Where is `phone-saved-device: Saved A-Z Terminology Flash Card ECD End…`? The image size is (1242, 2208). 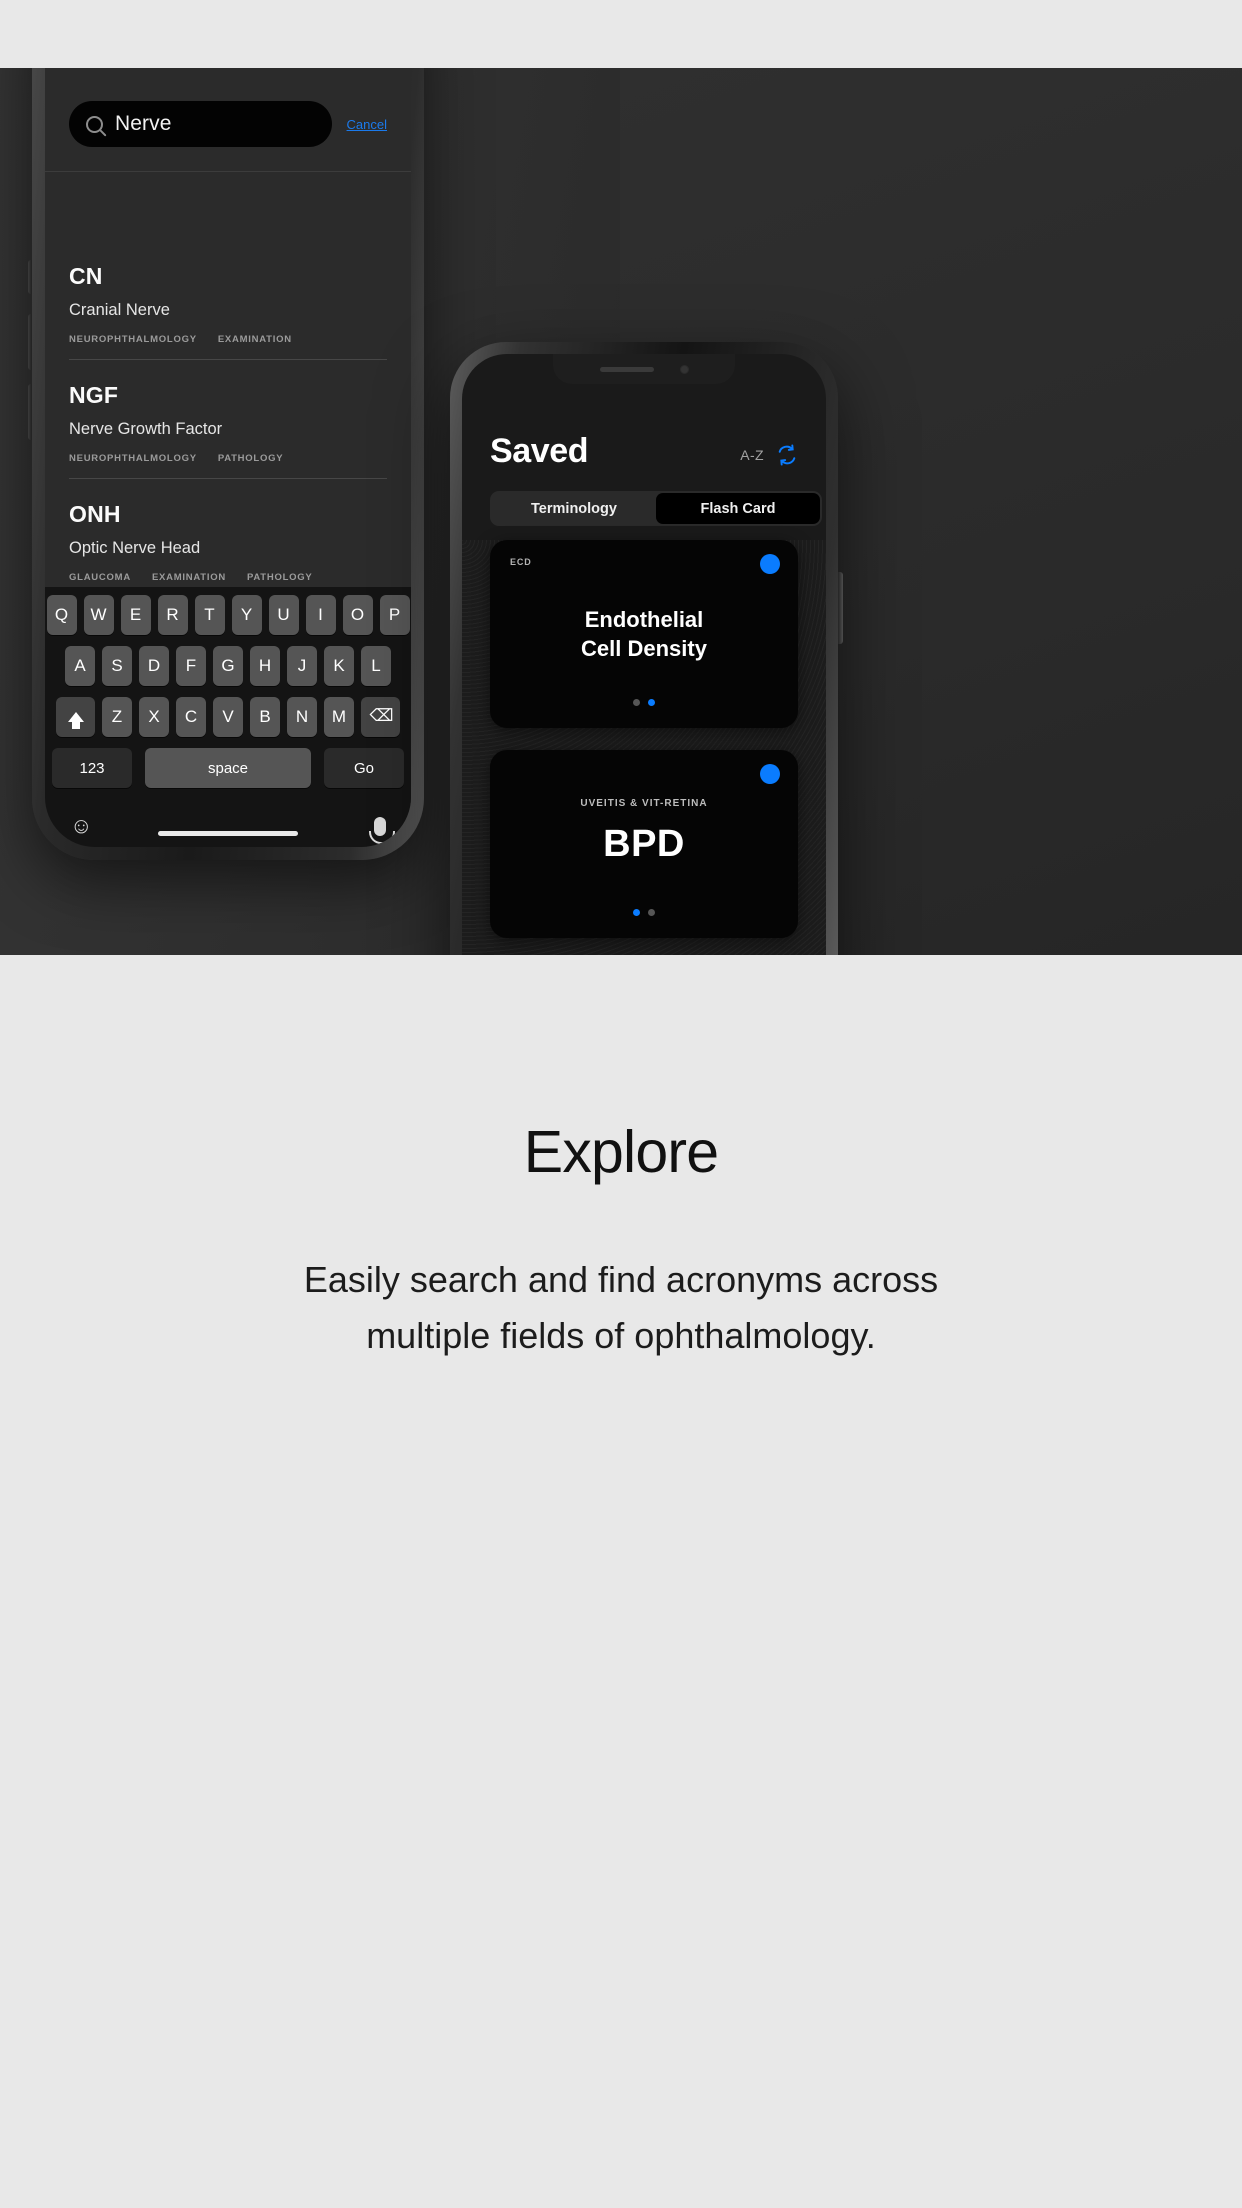 phone-saved-device: Saved A-Z Terminology Flash Card ECD End… is located at coordinates (646, 648).